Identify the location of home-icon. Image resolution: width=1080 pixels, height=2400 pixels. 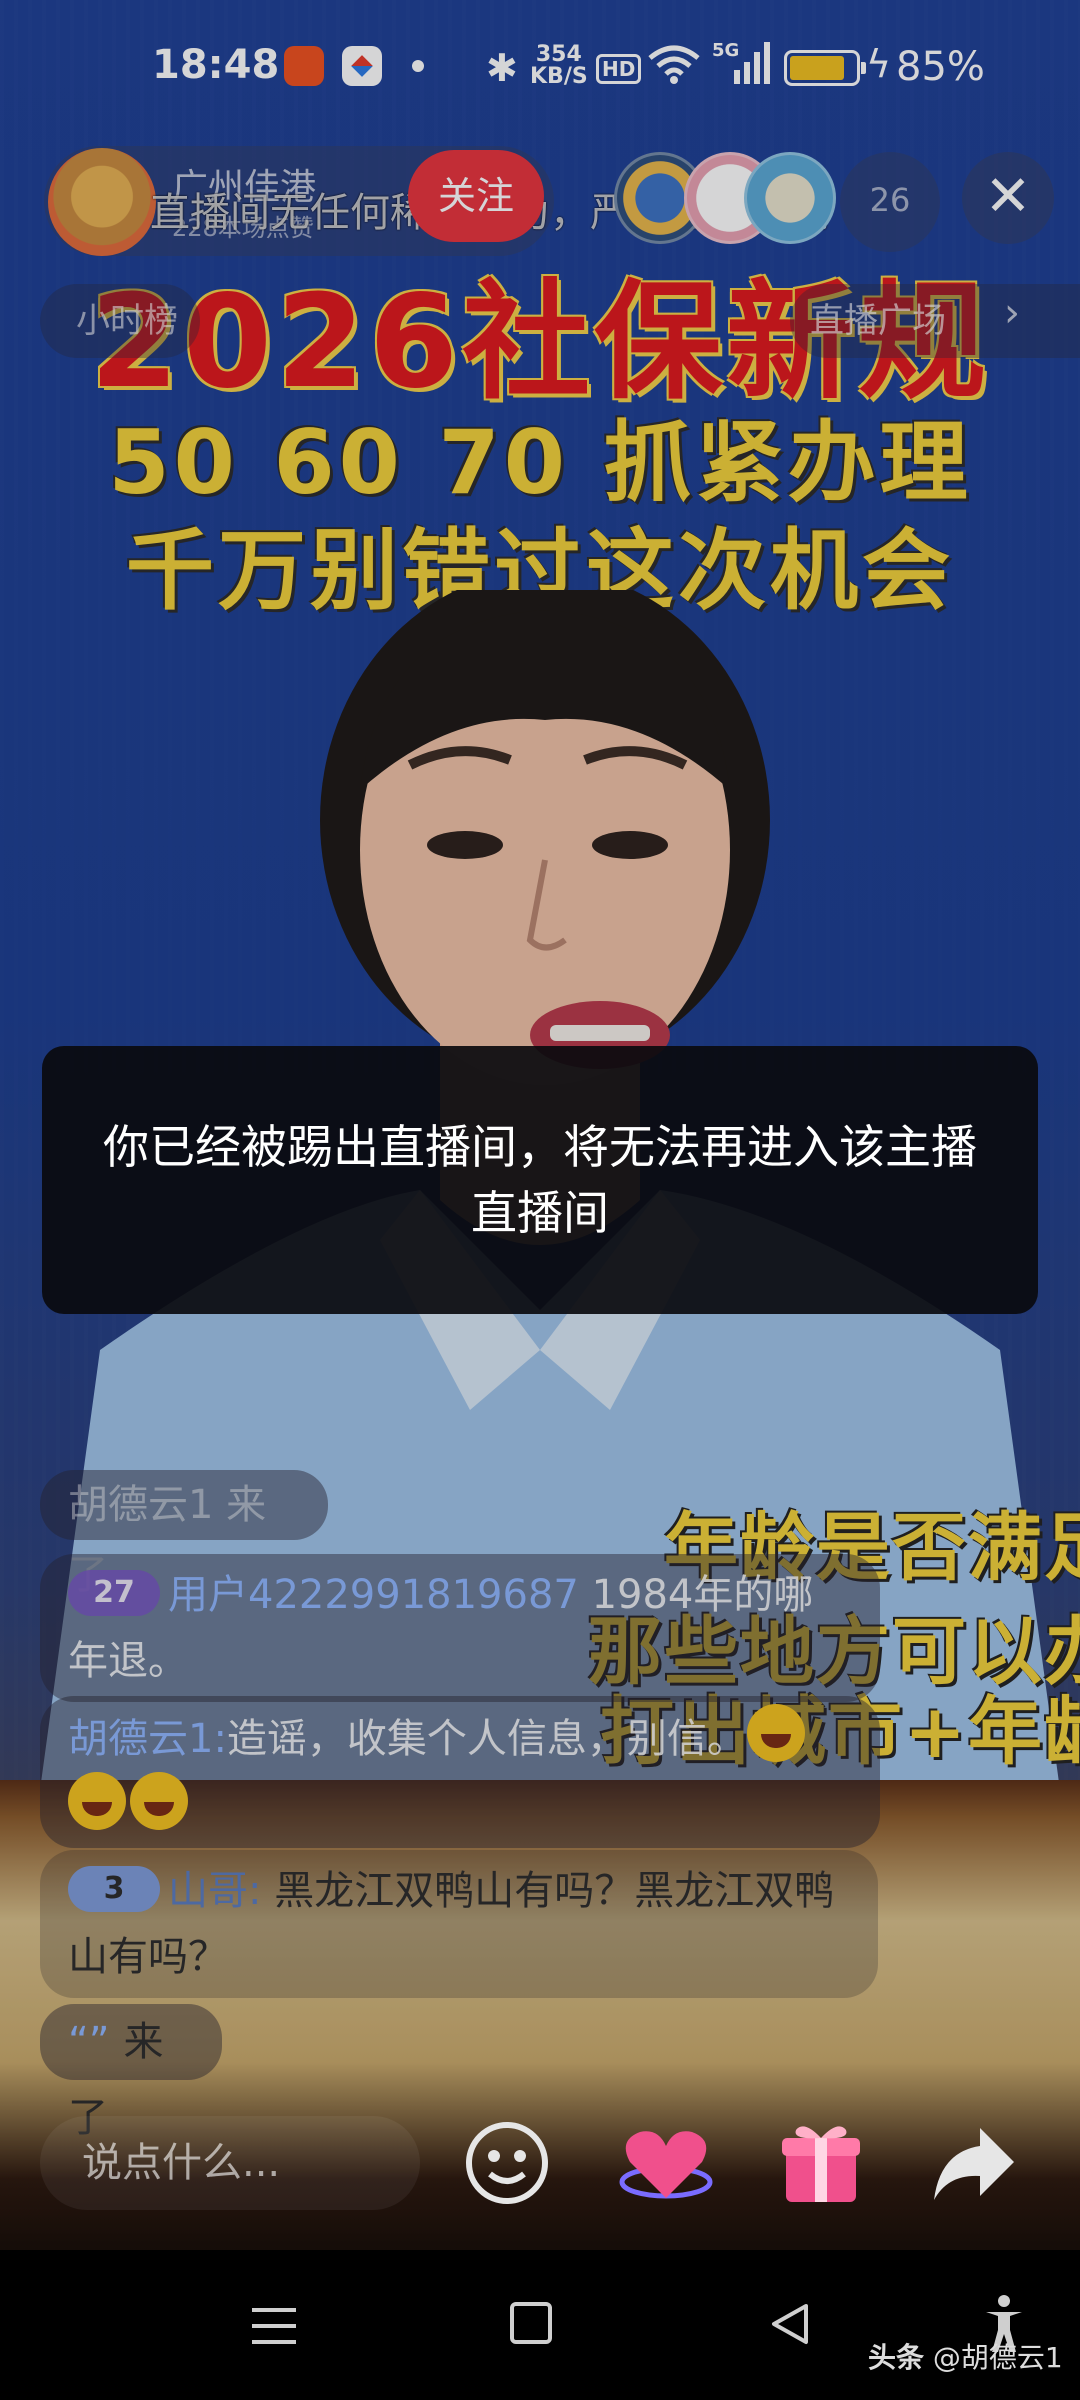
(531, 2323).